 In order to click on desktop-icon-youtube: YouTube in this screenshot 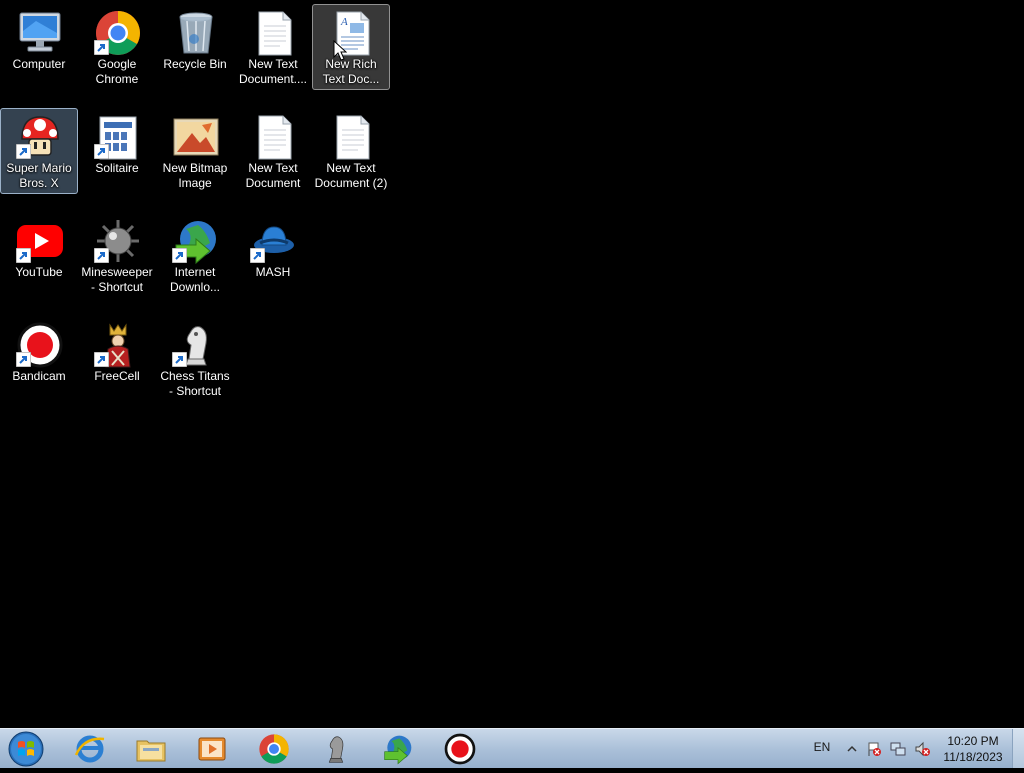, I will do `click(39, 255)`.